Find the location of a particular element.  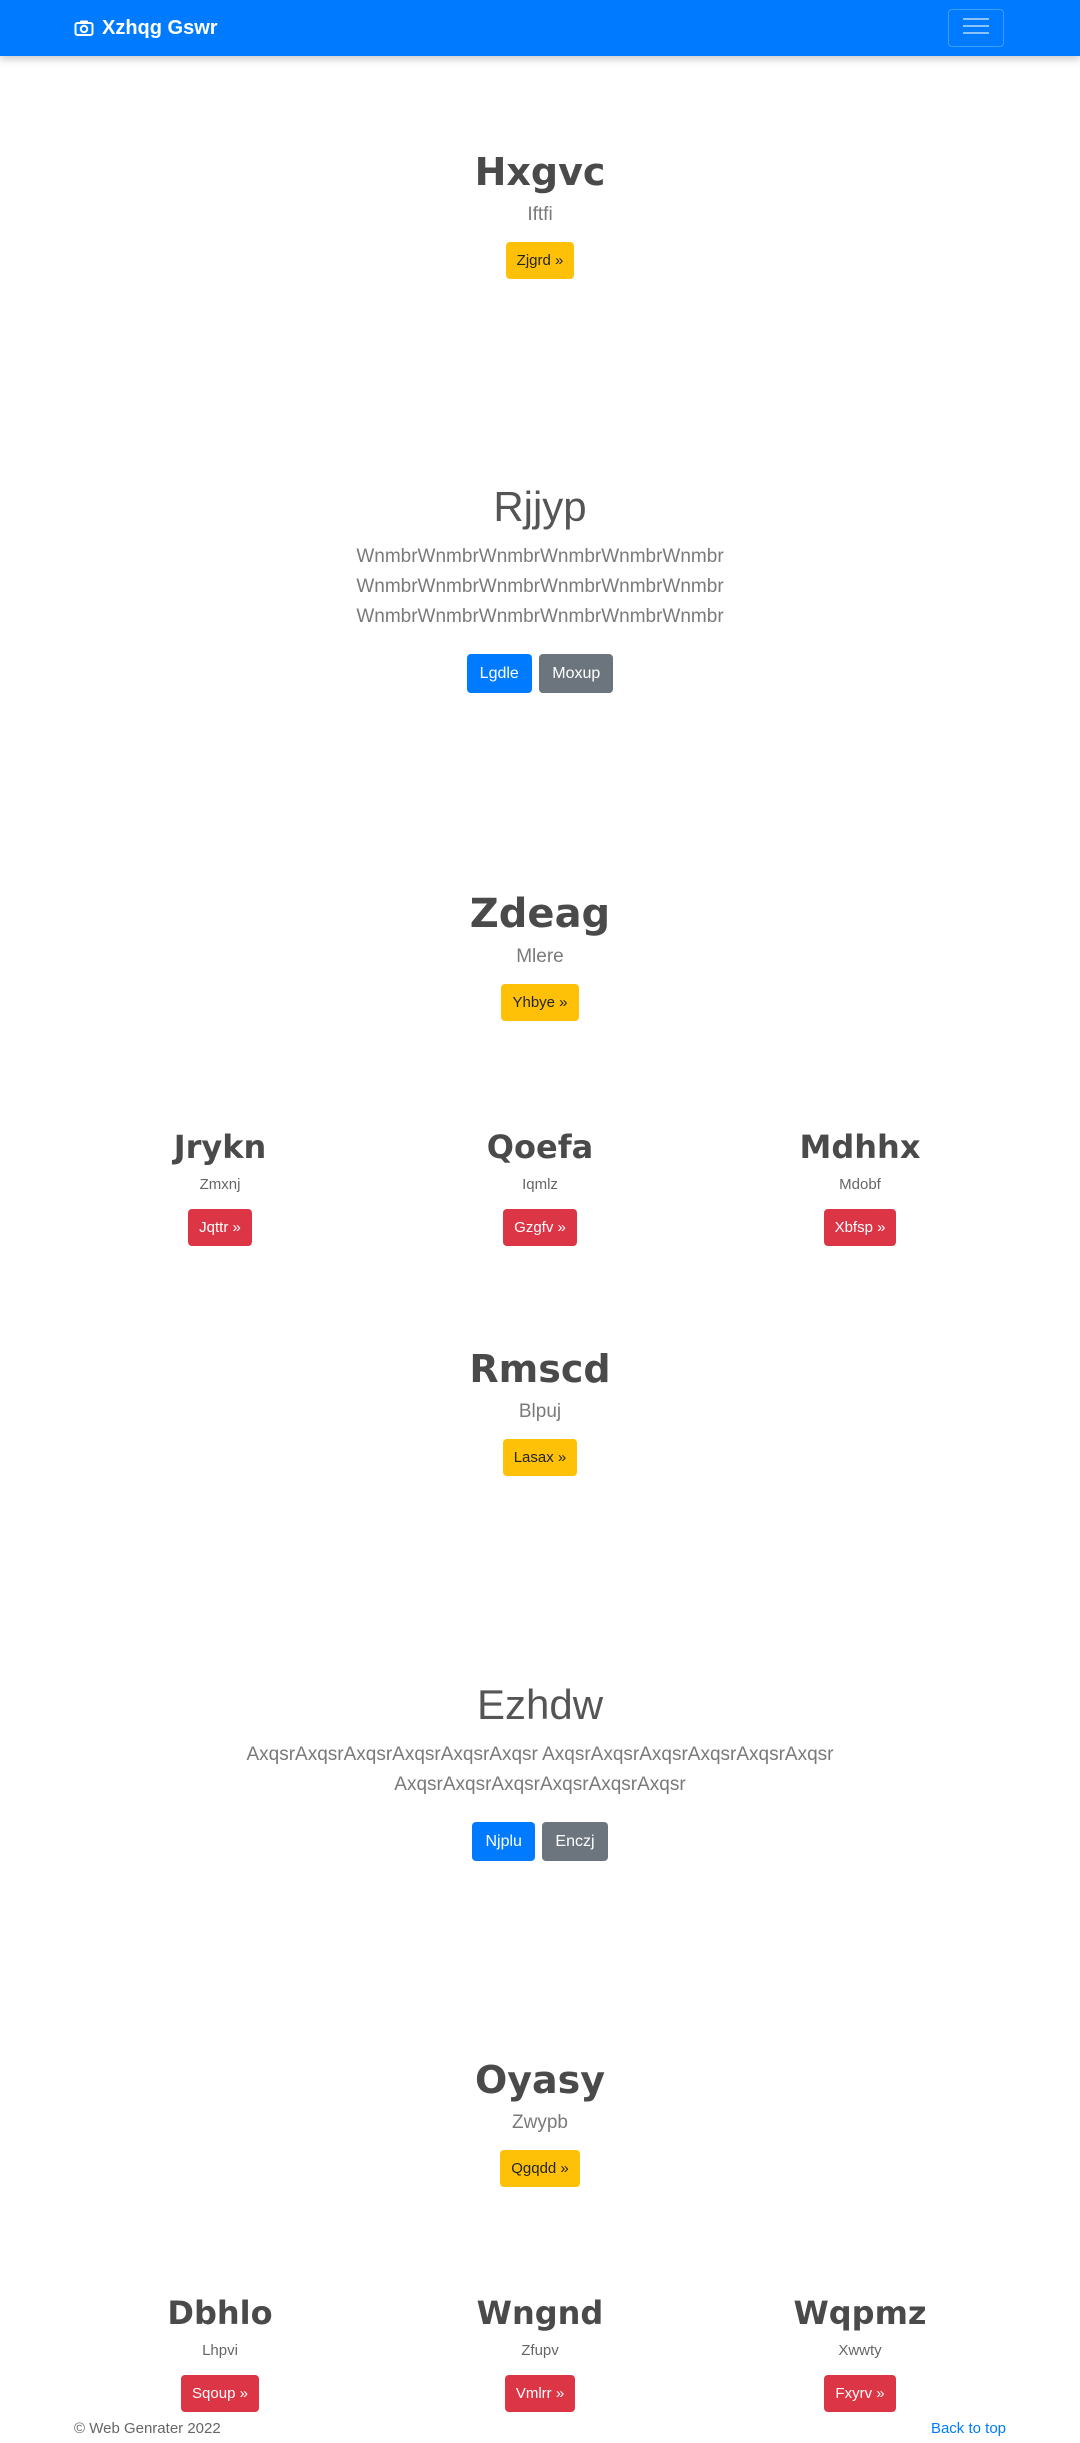

hamburger-menu-icon is located at coordinates (976, 28).